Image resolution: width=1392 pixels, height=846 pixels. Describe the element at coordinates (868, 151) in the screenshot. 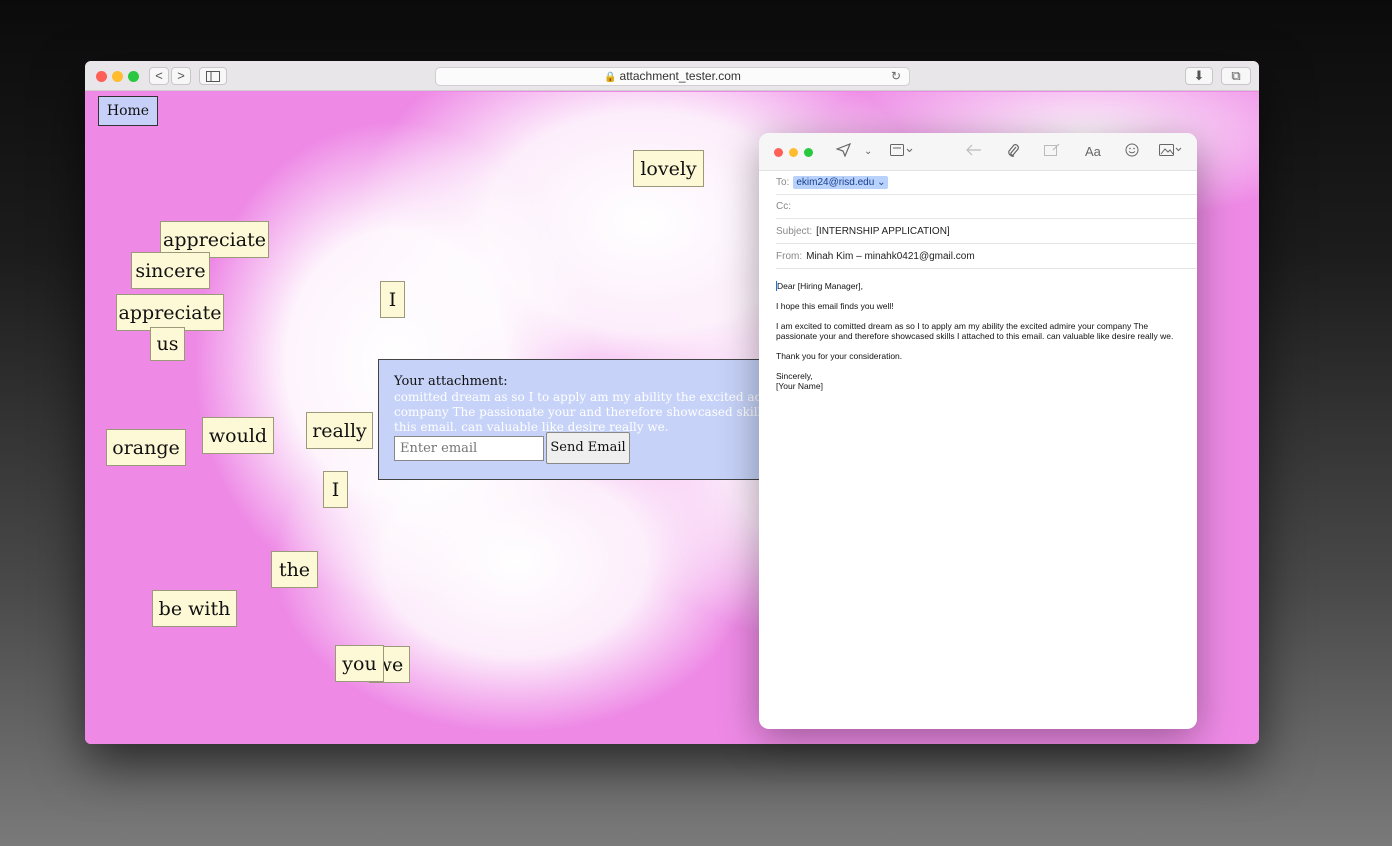

I see `chevron-down-icon: ⌄` at that location.